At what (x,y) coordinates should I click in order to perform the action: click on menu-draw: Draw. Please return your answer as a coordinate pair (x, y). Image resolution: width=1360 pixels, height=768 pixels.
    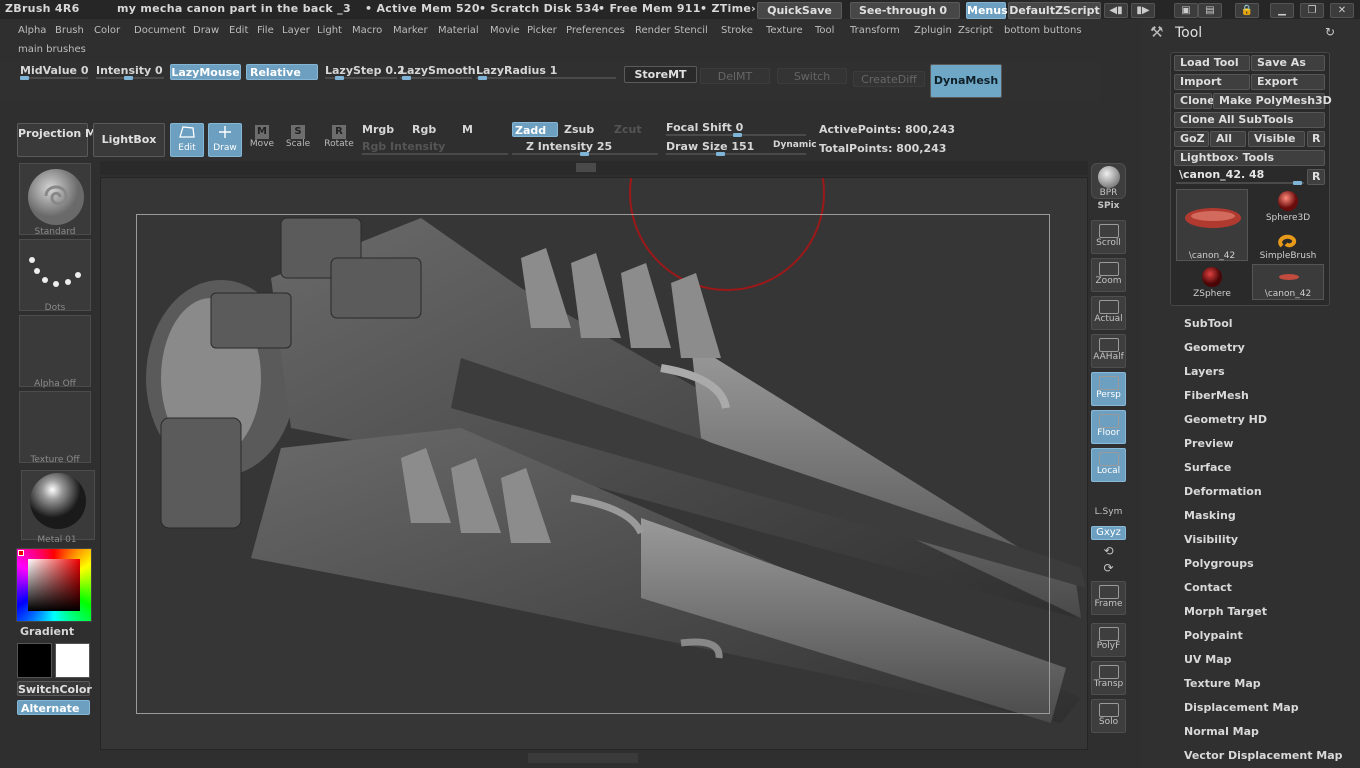
    Looking at the image, I should click on (206, 30).